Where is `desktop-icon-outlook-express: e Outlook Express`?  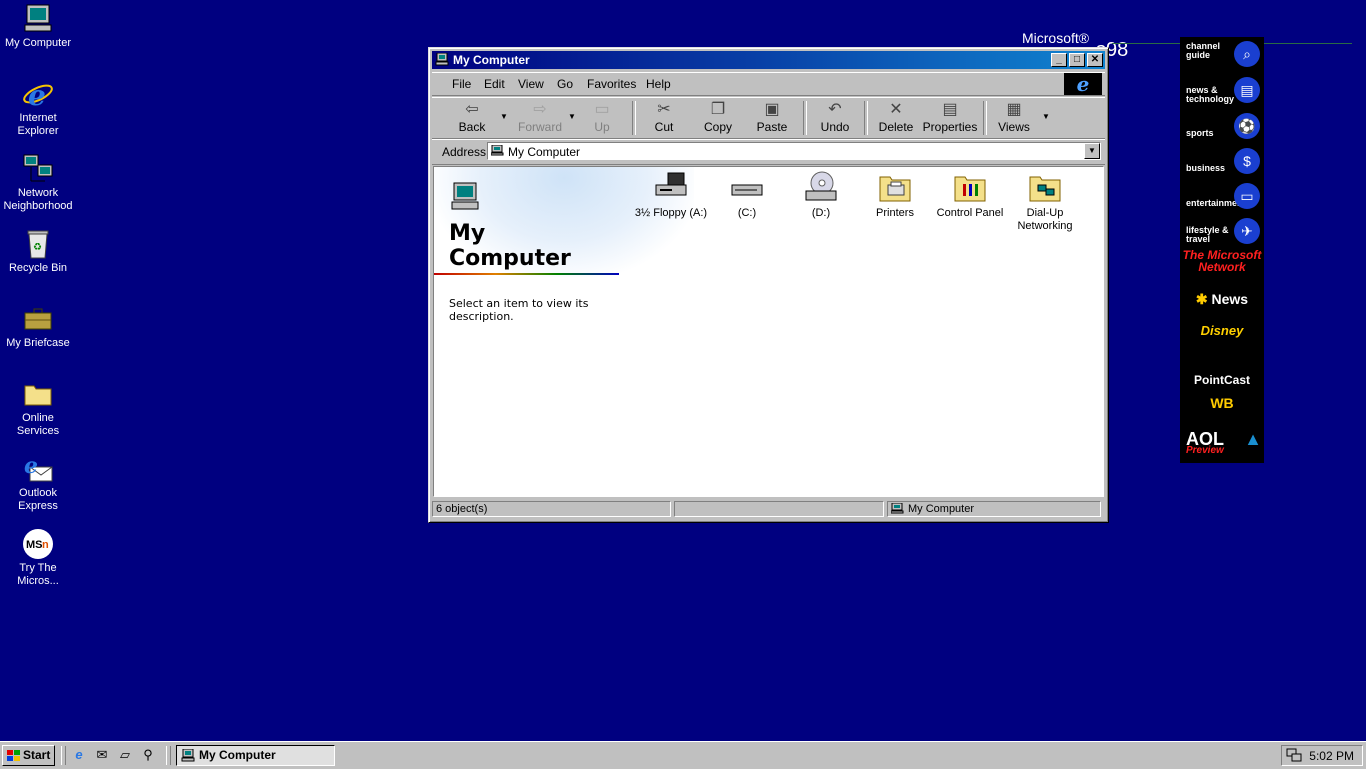
desktop-icon-outlook-express: e Outlook Express is located at coordinates (38, 483).